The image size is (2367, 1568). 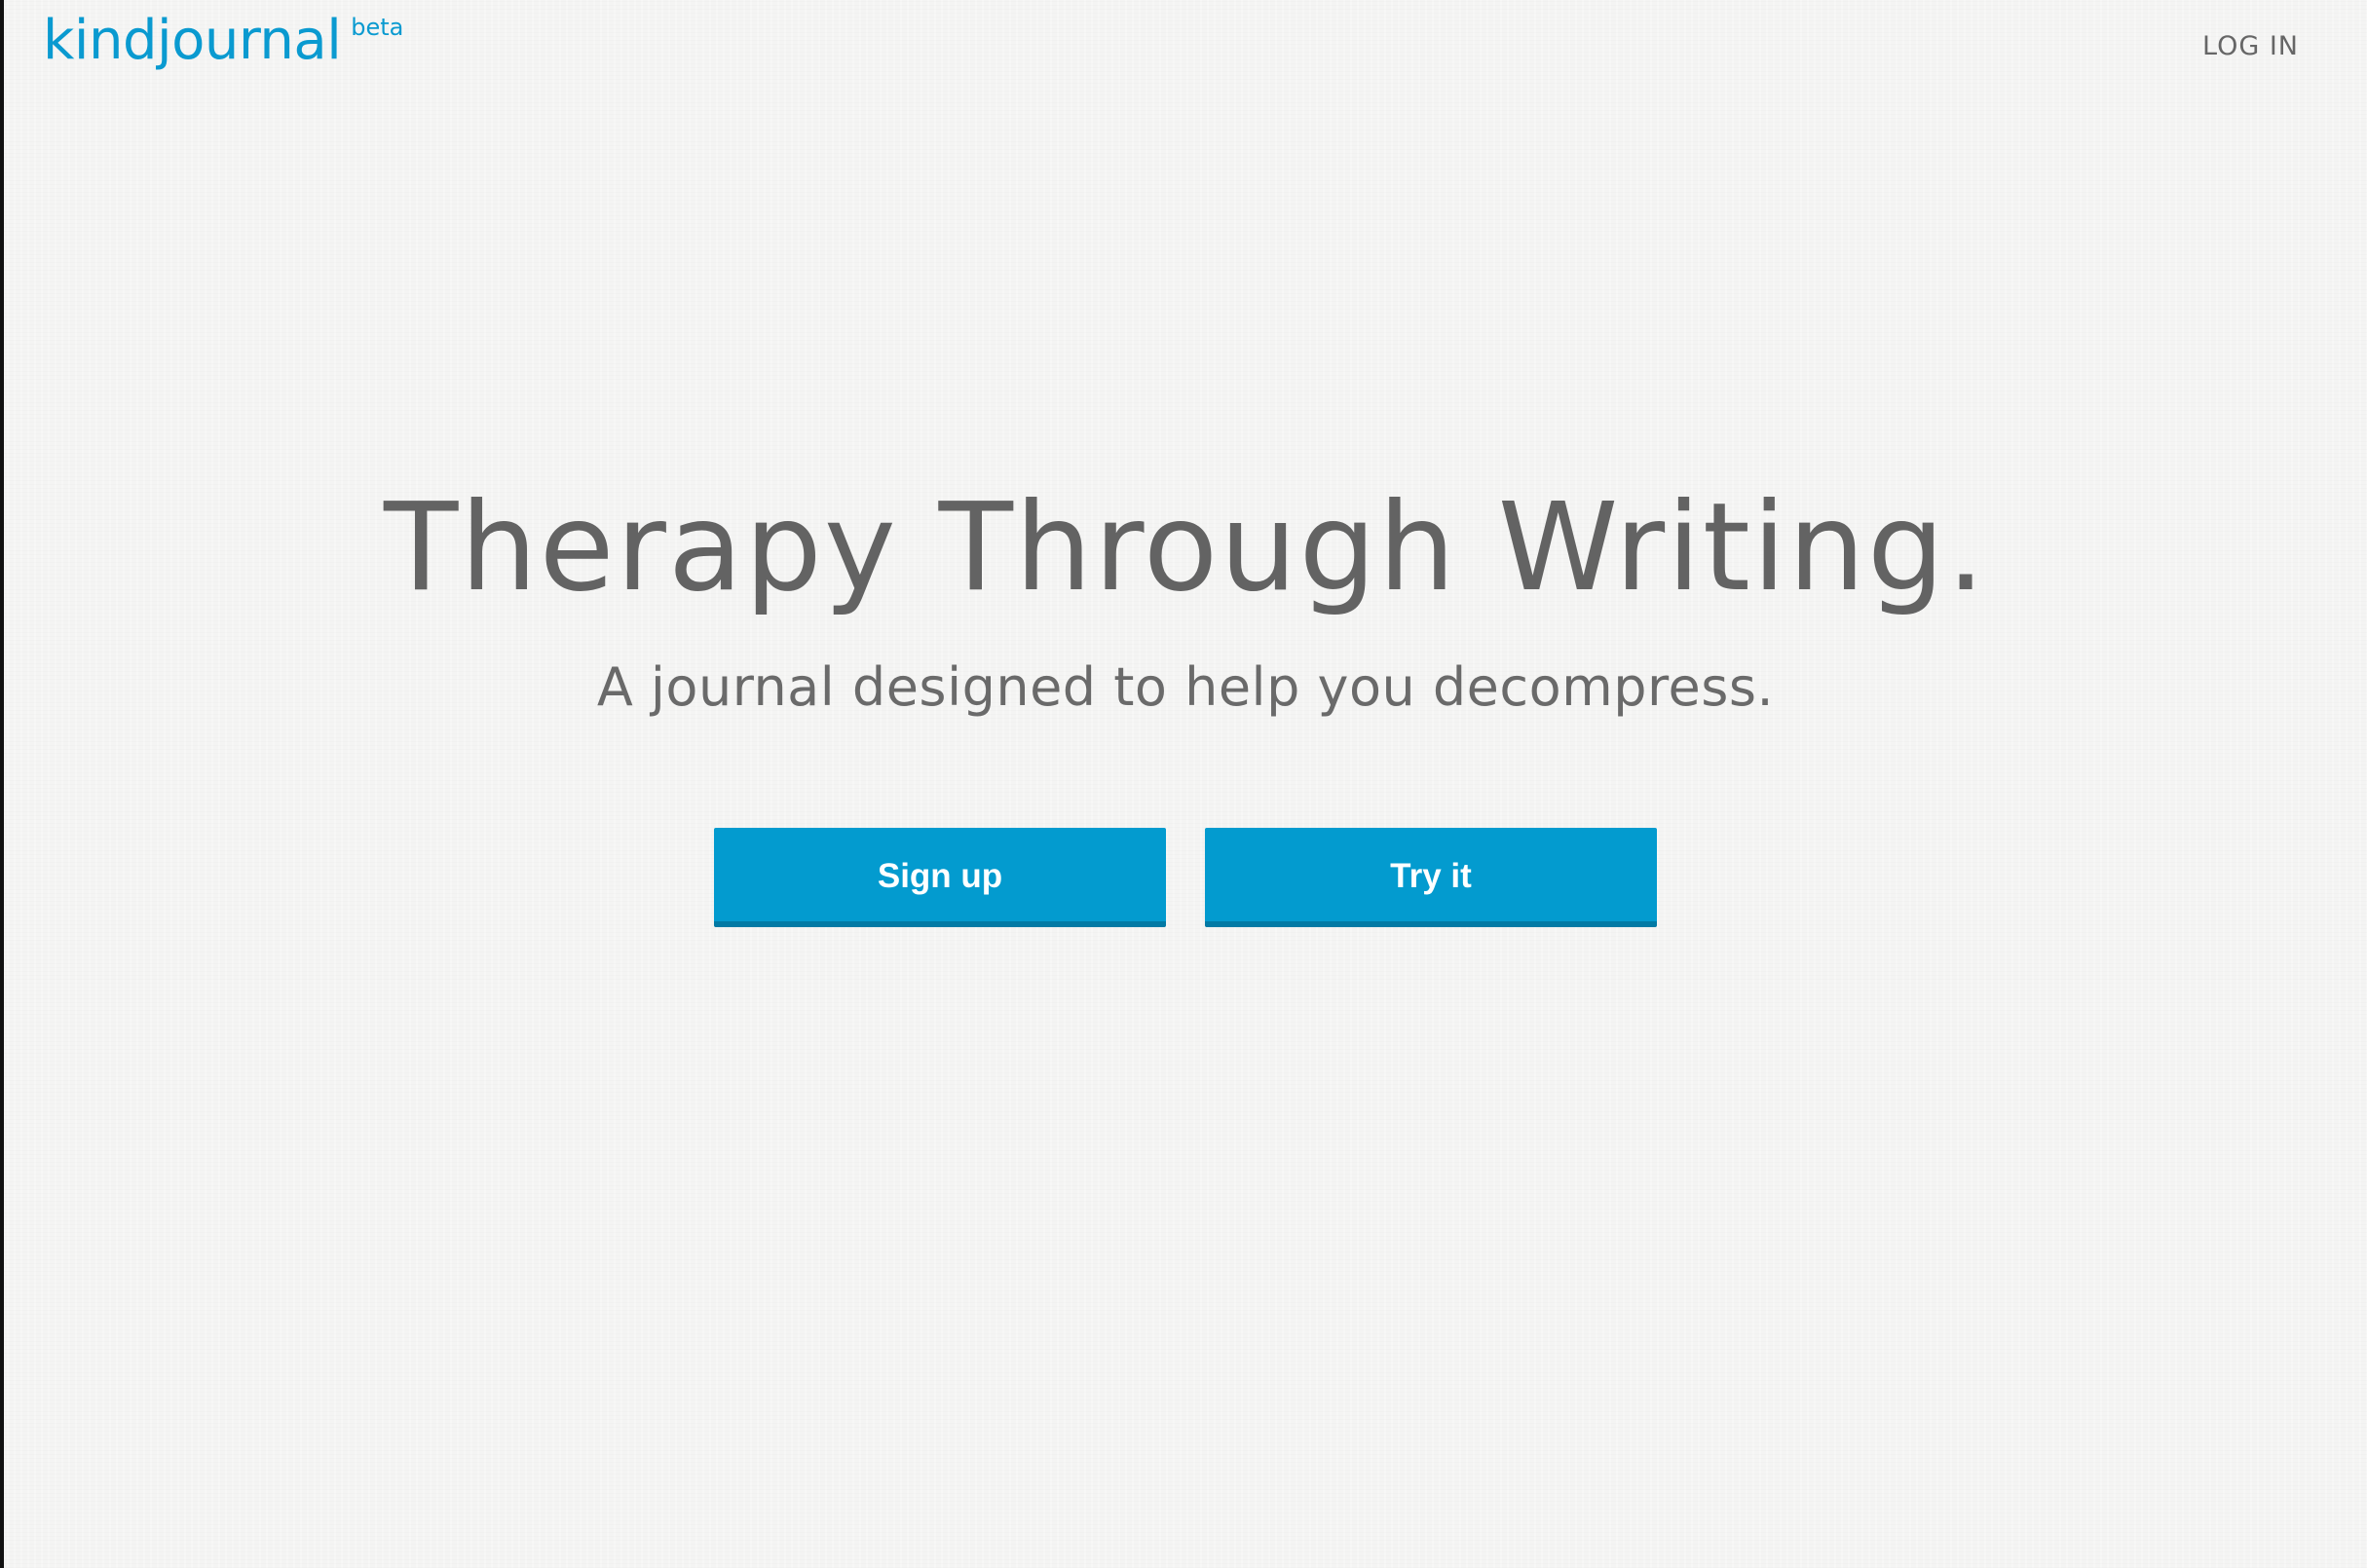 What do you see at coordinates (1431, 877) in the screenshot?
I see `try-it-button: Try it` at bounding box center [1431, 877].